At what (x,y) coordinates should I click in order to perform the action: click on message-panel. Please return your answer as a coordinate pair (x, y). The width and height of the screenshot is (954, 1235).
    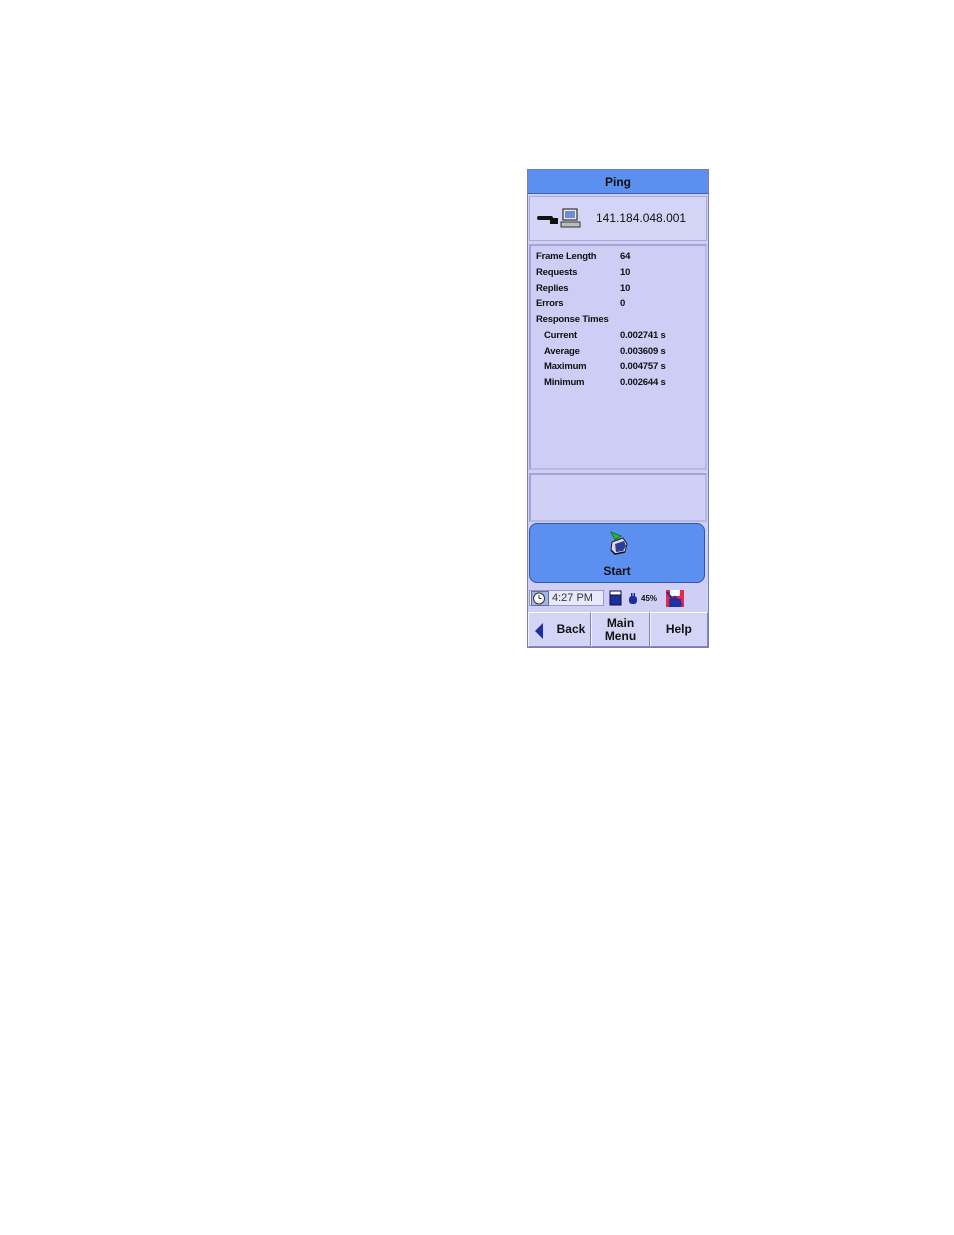
    Looking at the image, I should click on (618, 497).